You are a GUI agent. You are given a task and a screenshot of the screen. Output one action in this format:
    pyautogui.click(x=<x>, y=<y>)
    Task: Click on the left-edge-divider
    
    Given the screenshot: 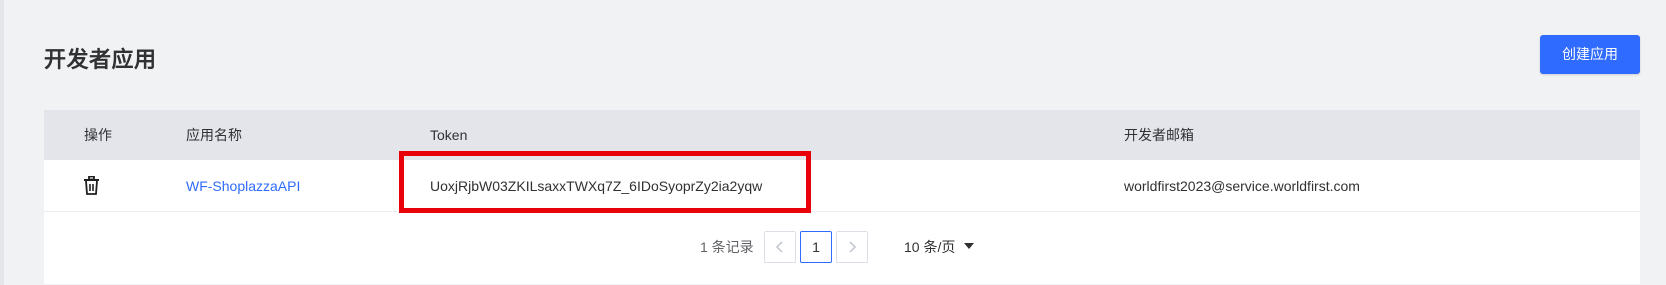 What is the action you would take?
    pyautogui.click(x=2, y=142)
    